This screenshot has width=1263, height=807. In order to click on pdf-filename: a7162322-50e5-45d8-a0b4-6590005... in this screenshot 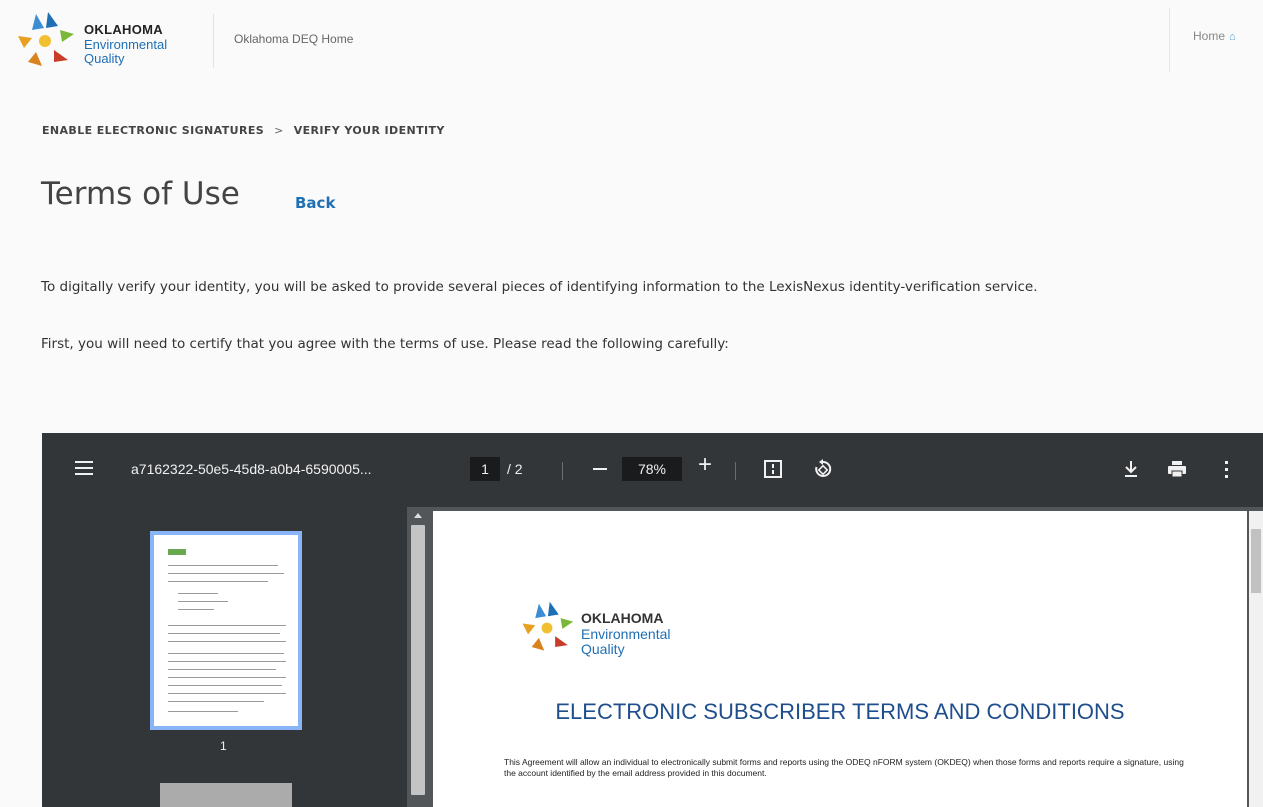, I will do `click(251, 469)`.